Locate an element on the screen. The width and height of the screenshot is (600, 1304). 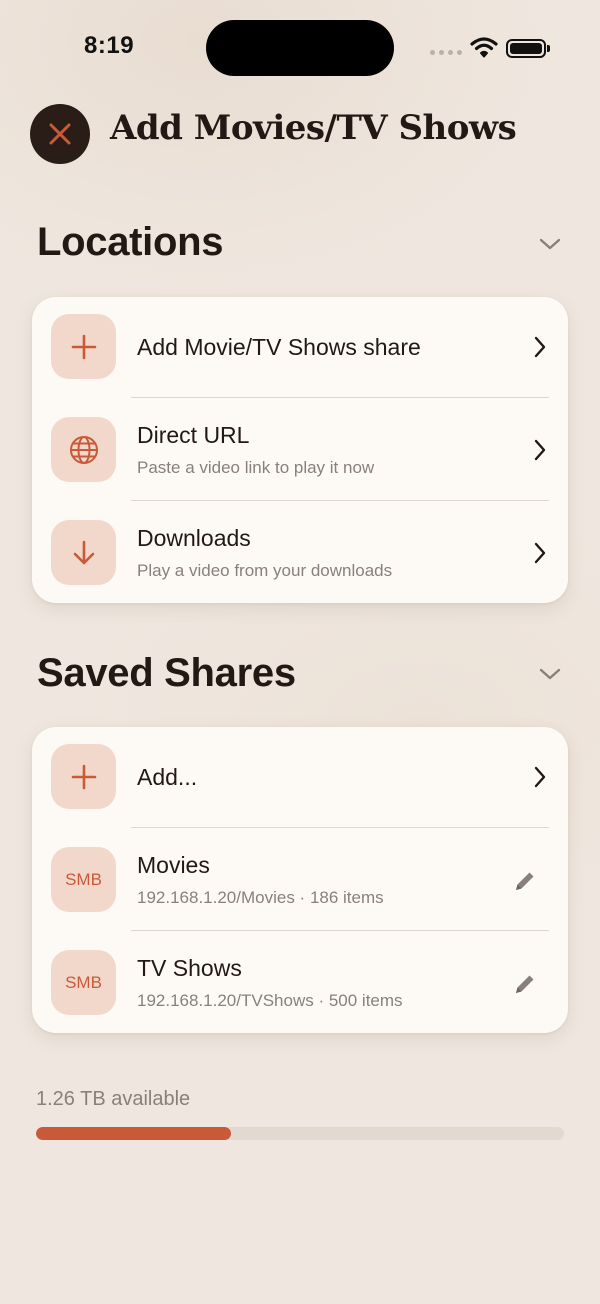
status-bar: 8:19 is located at coordinates (300, 48).